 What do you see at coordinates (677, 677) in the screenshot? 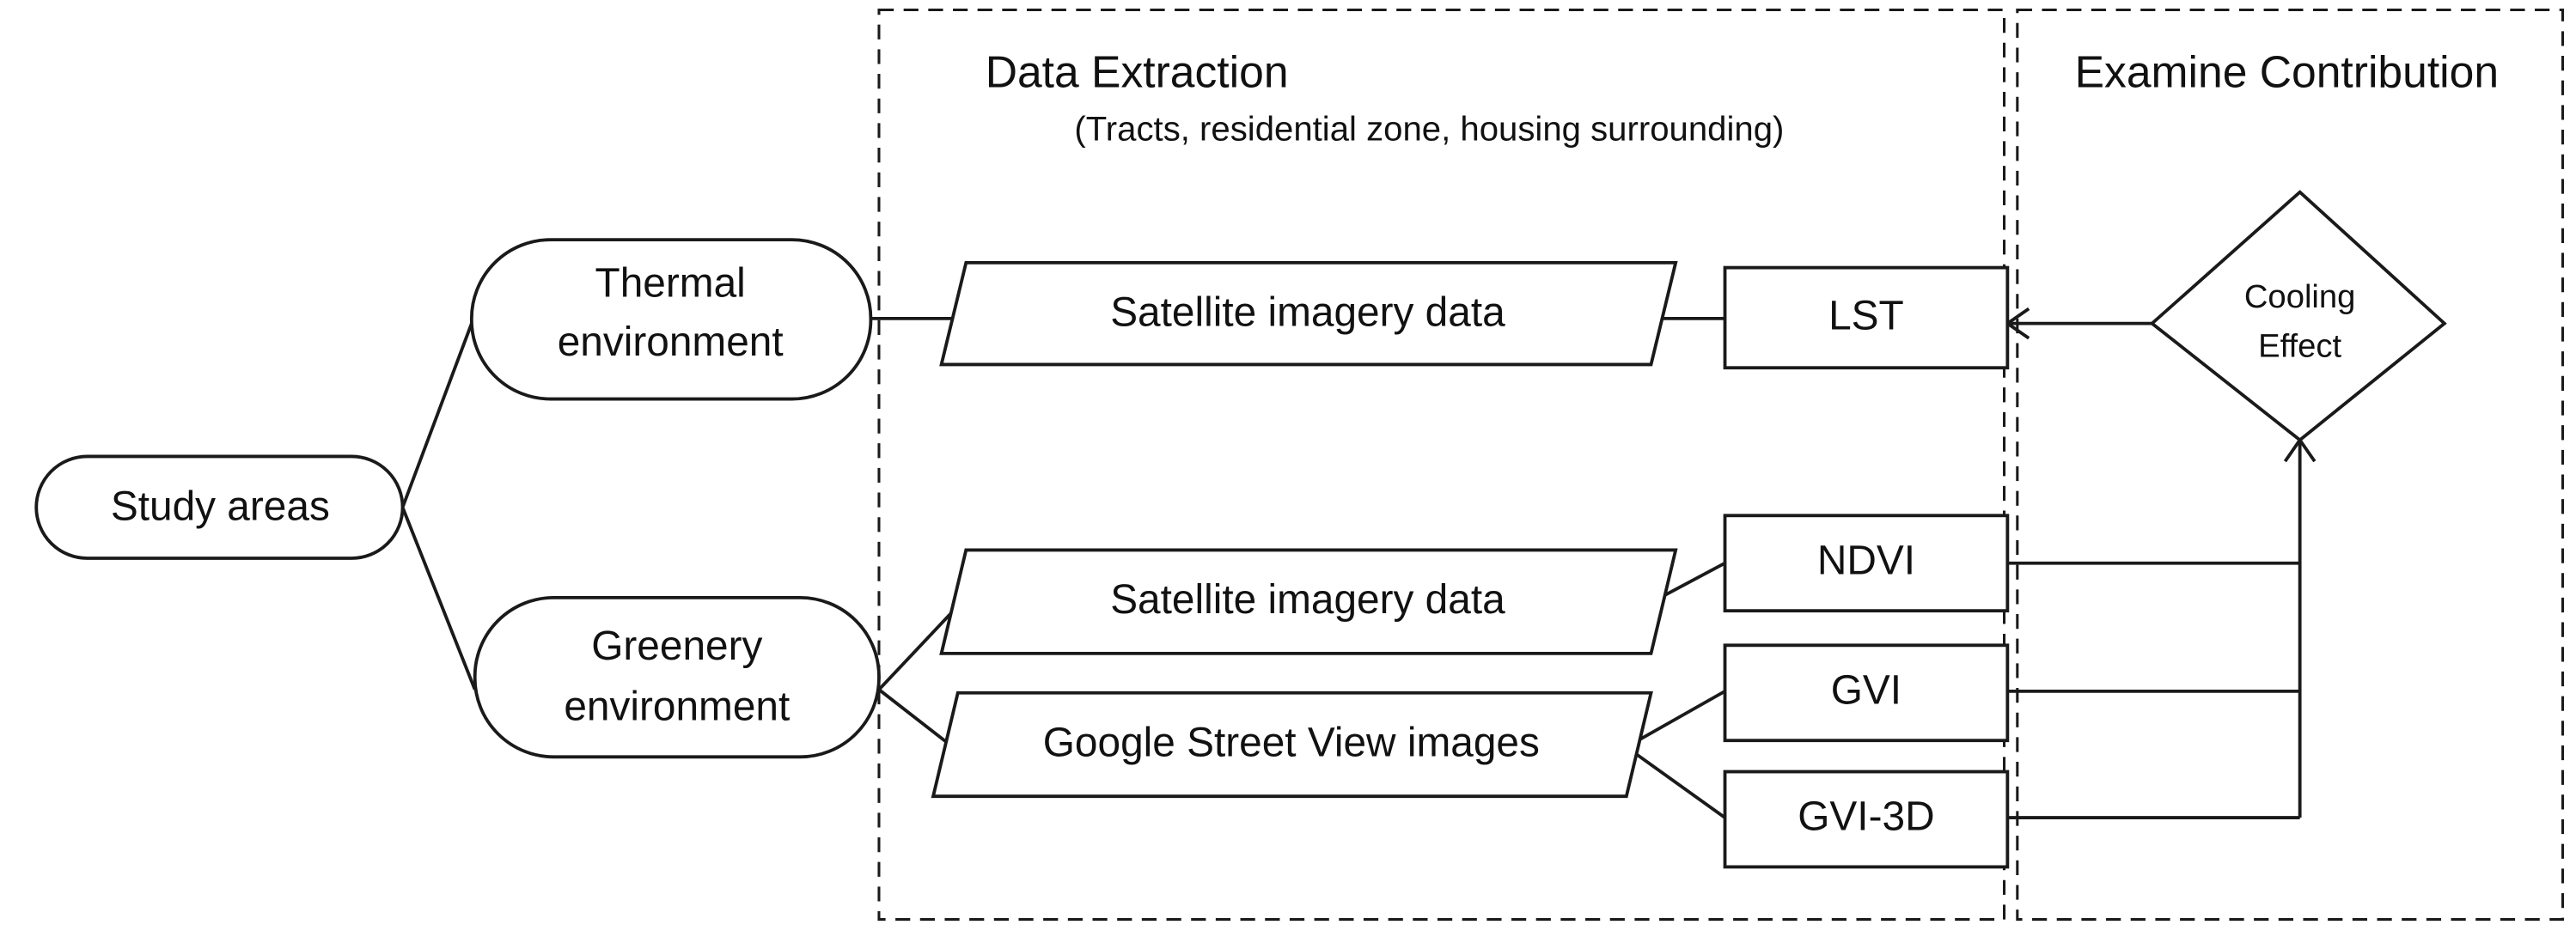
I see `greenery-environment-node` at bounding box center [677, 677].